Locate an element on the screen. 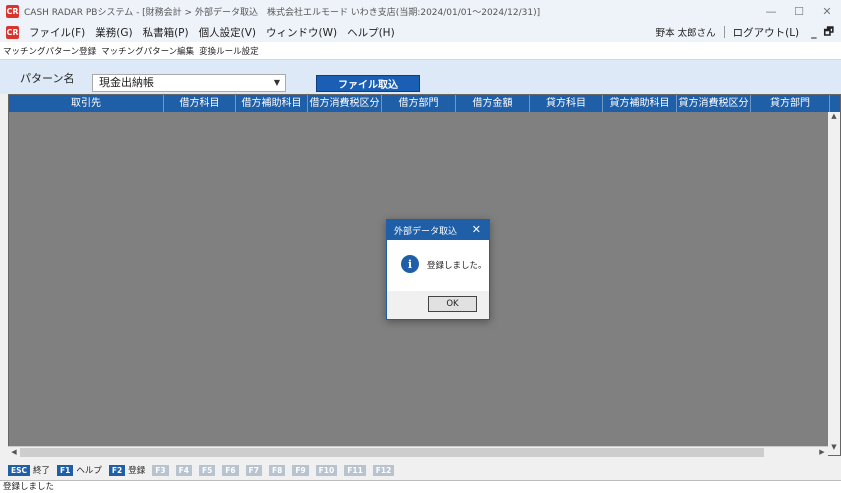  logout-menu: ログアウト(L) is located at coordinates (766, 32).